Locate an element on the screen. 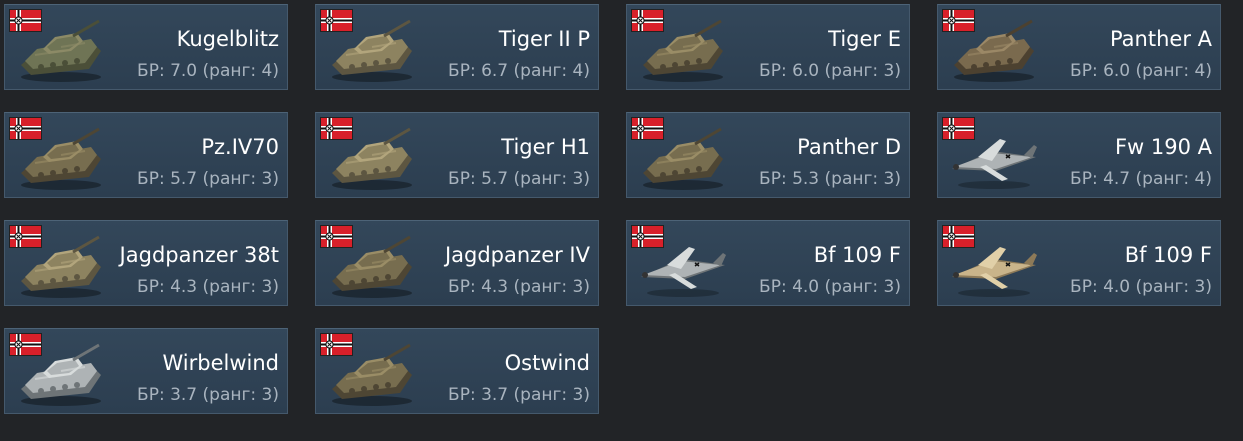 This screenshot has height=441, width=1243. vehicle-name: Pz.IV70 is located at coordinates (240, 147).